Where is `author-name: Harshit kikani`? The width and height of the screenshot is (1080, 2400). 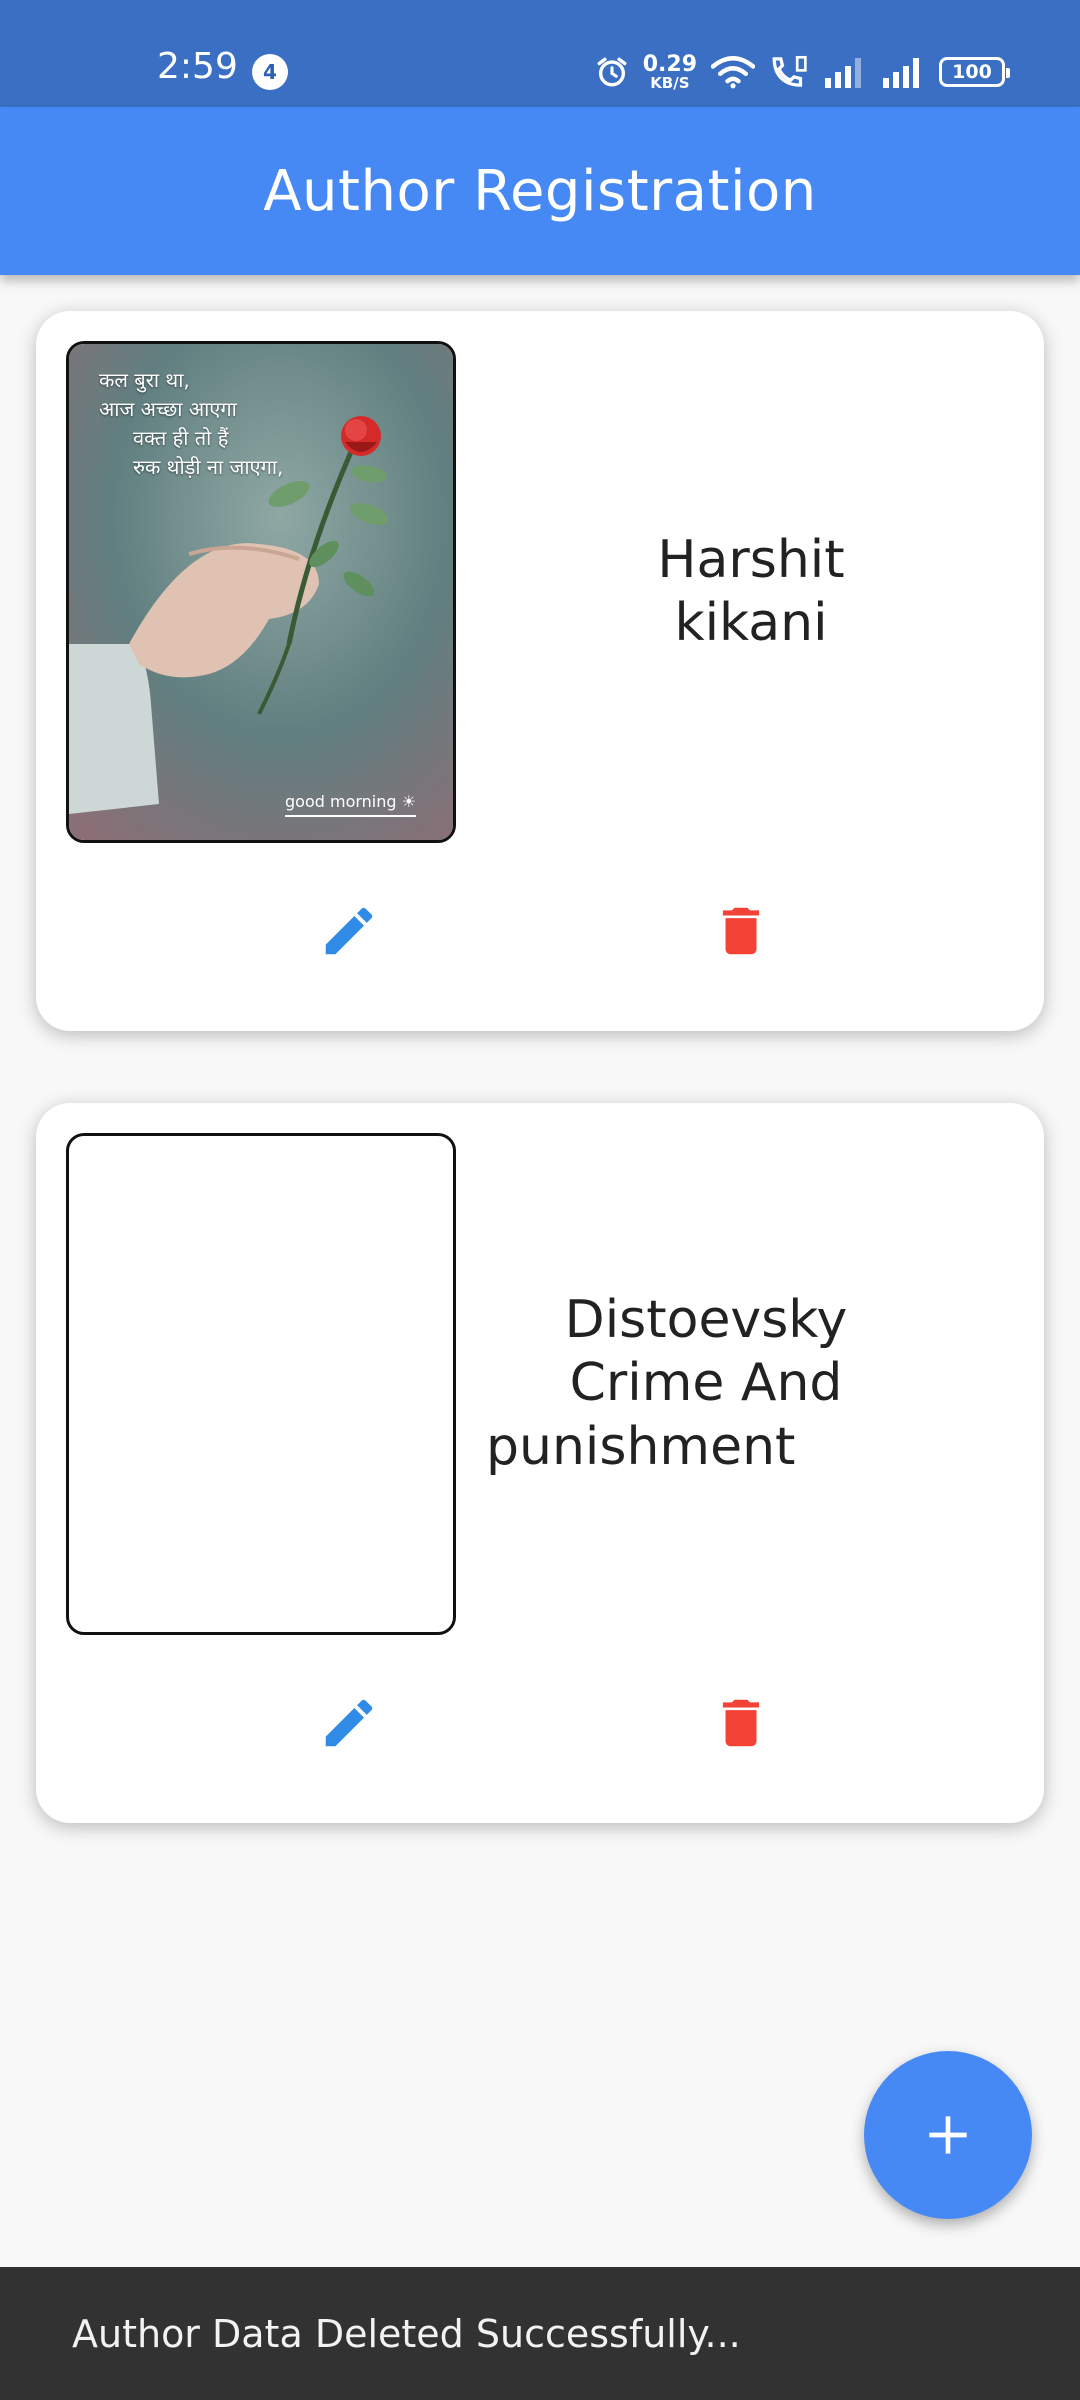 author-name: Harshit kikani is located at coordinates (751, 591).